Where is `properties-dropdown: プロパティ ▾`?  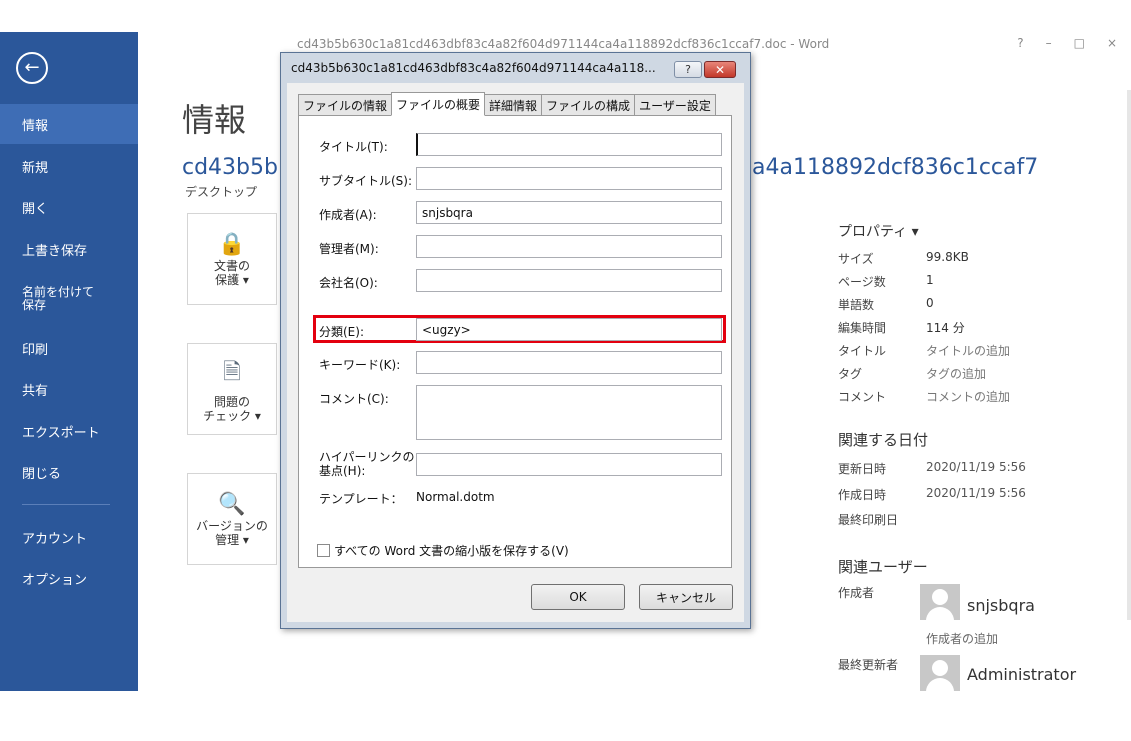
properties-dropdown: プロパティ ▾ is located at coordinates (878, 231).